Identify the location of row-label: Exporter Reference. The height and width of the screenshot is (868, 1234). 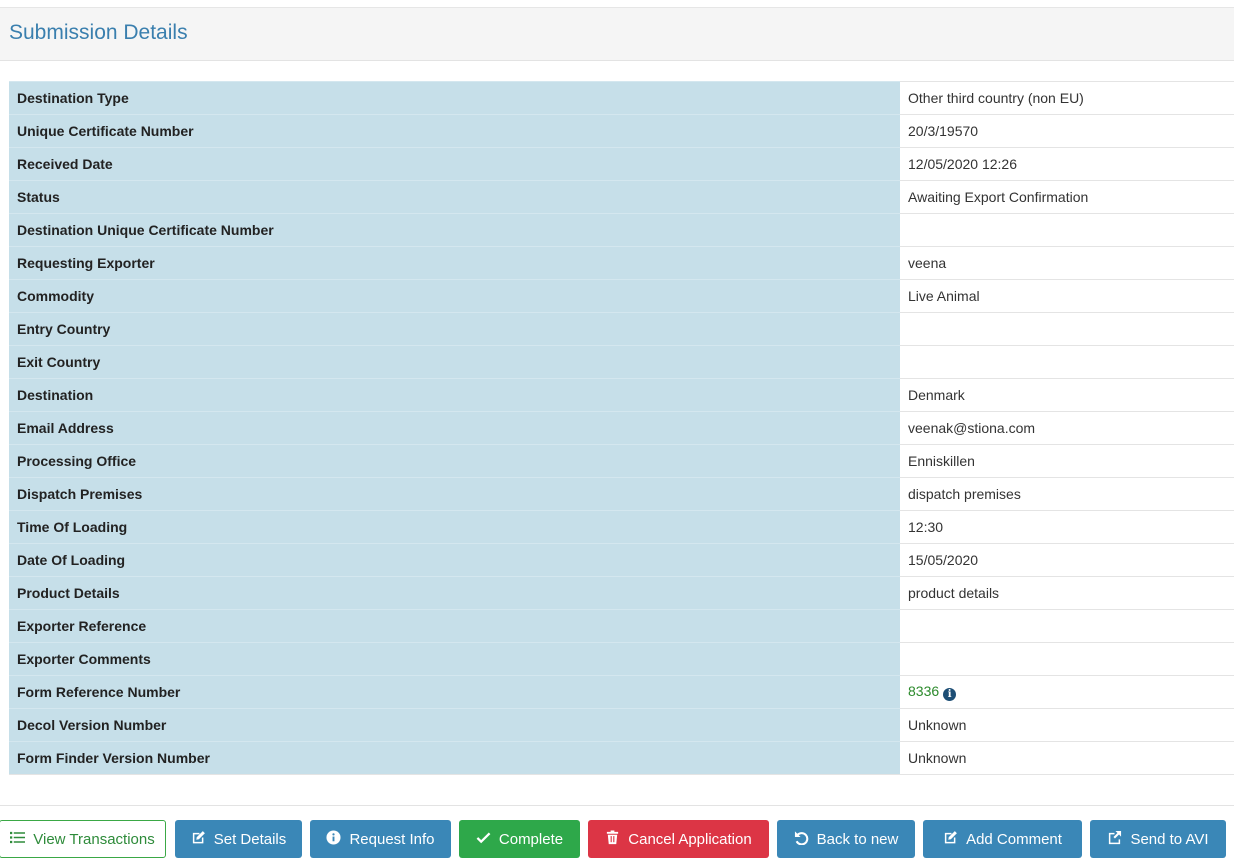
(454, 626).